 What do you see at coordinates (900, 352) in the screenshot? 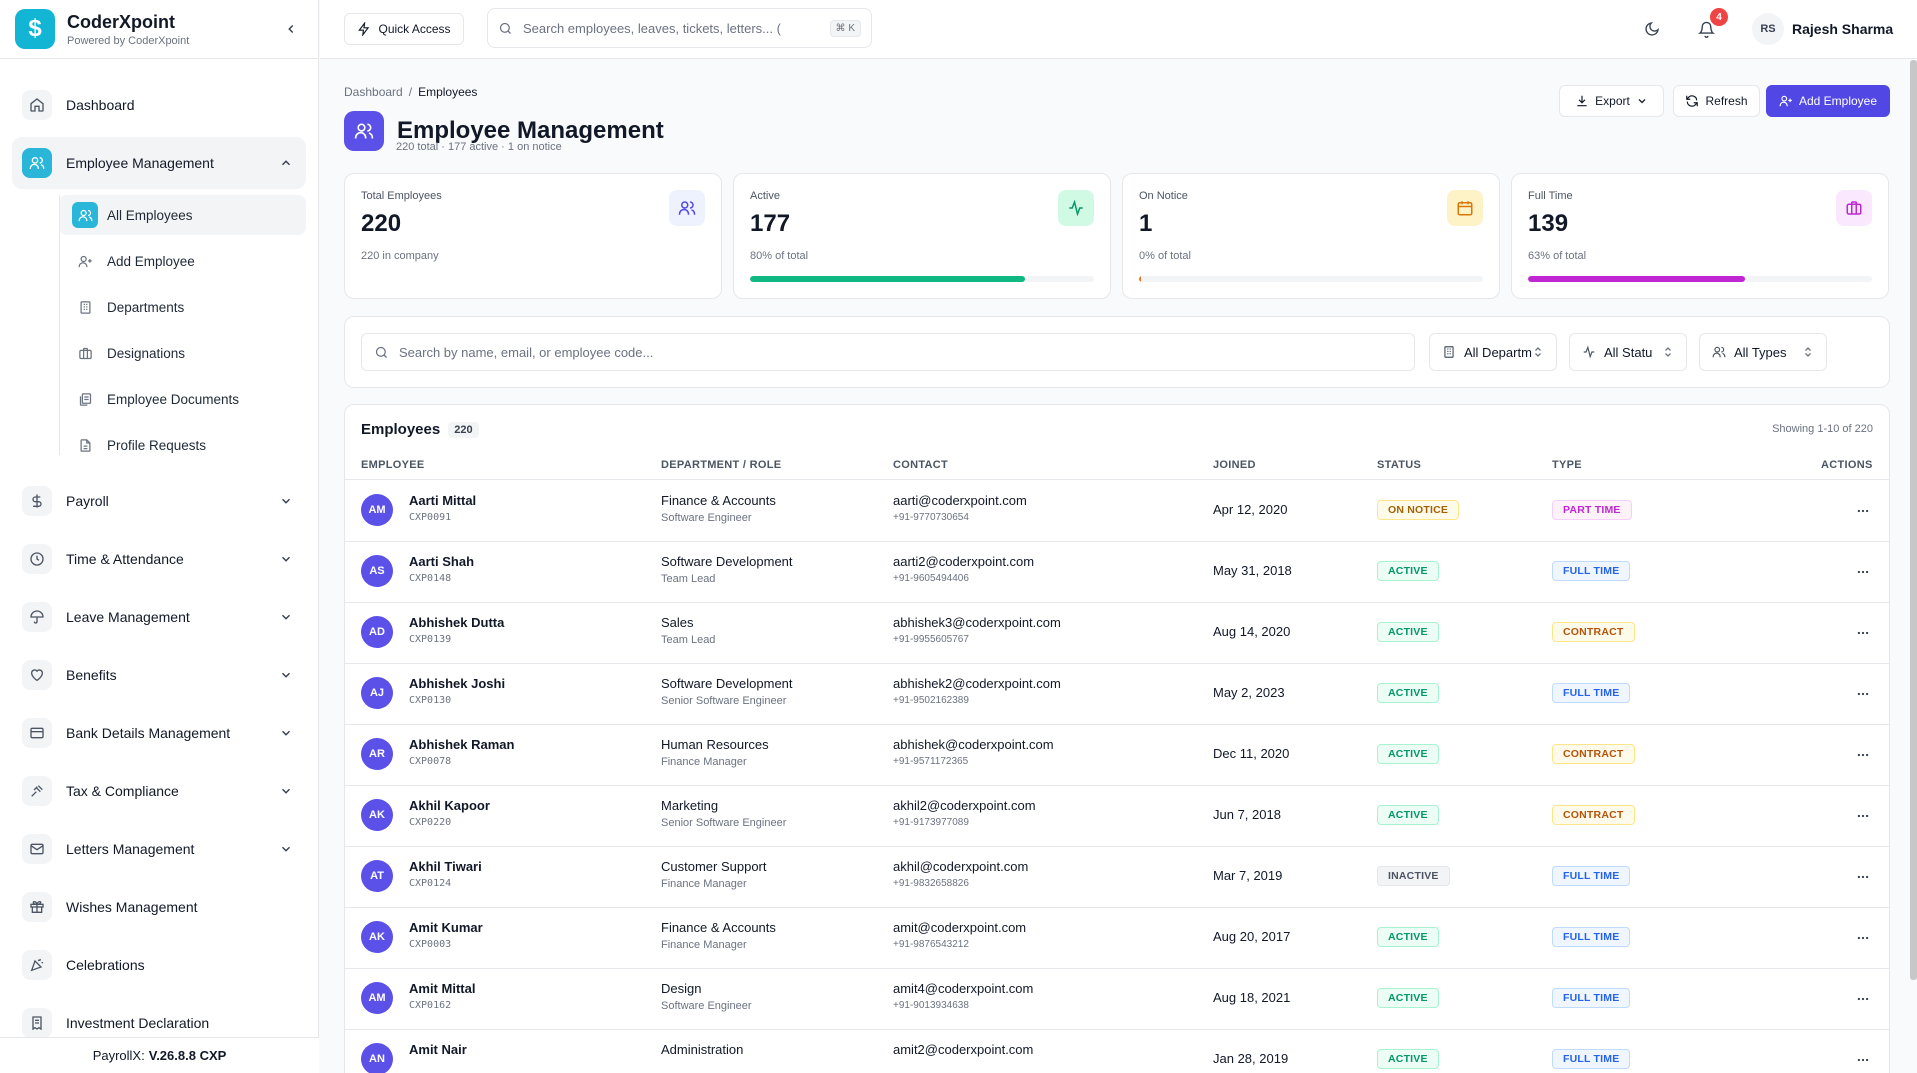
I see `employee-search-input` at bounding box center [900, 352].